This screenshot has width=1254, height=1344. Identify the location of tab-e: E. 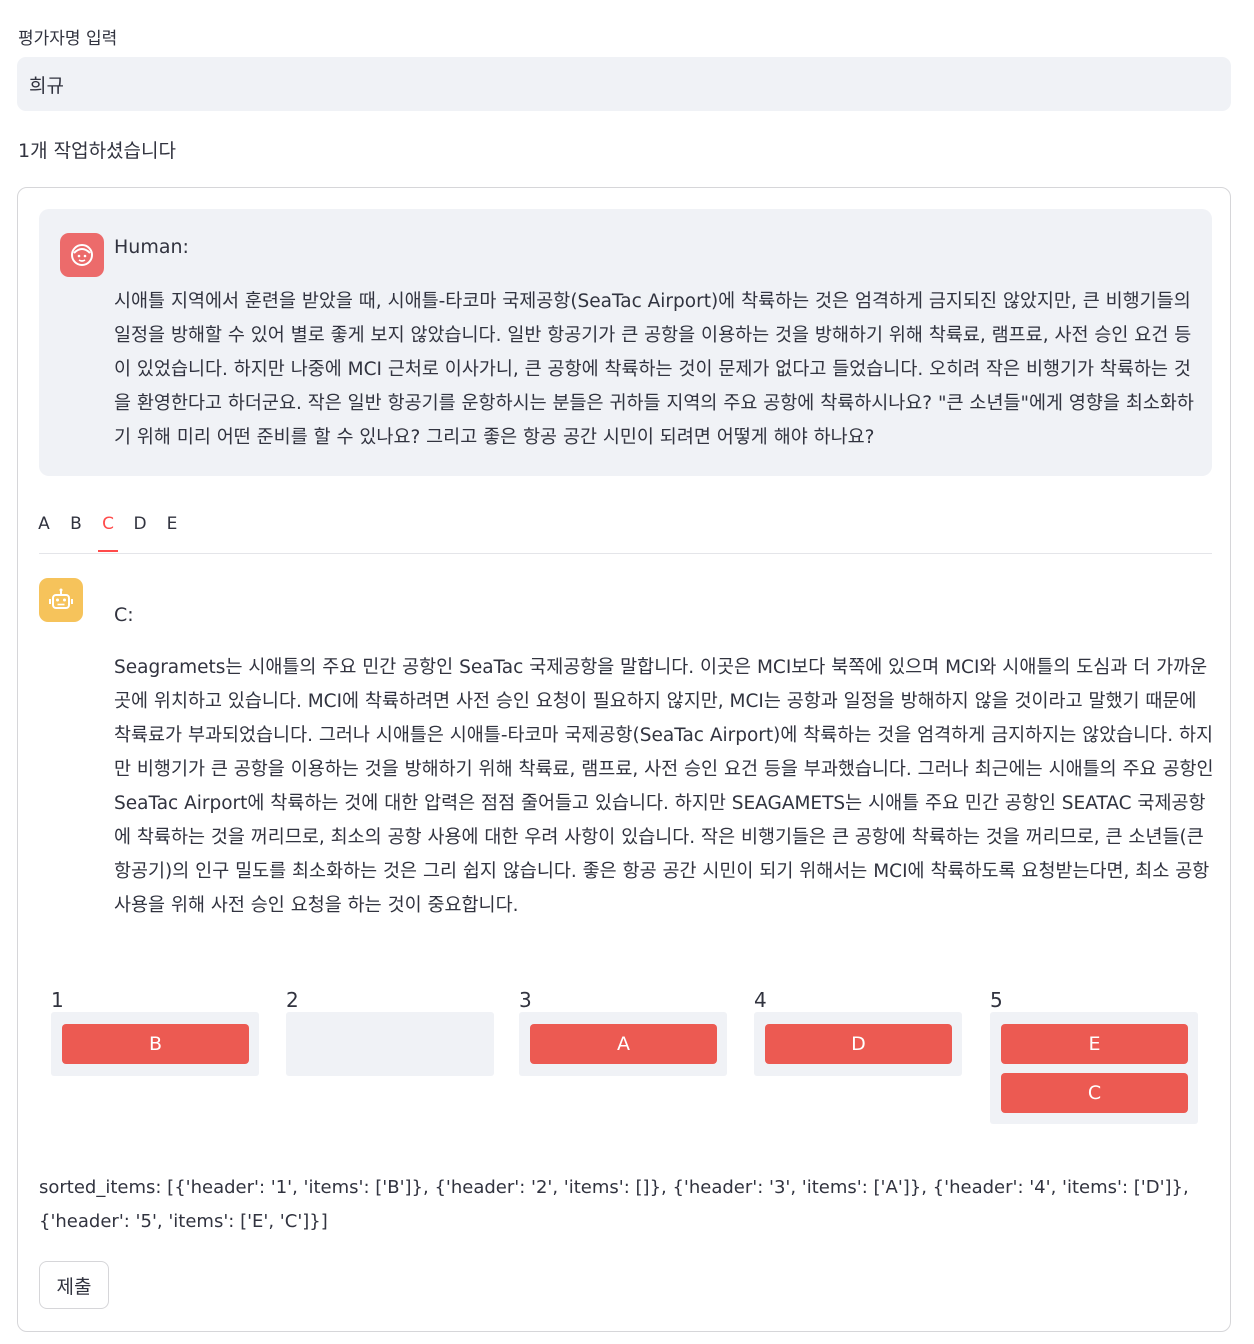
(172, 532).